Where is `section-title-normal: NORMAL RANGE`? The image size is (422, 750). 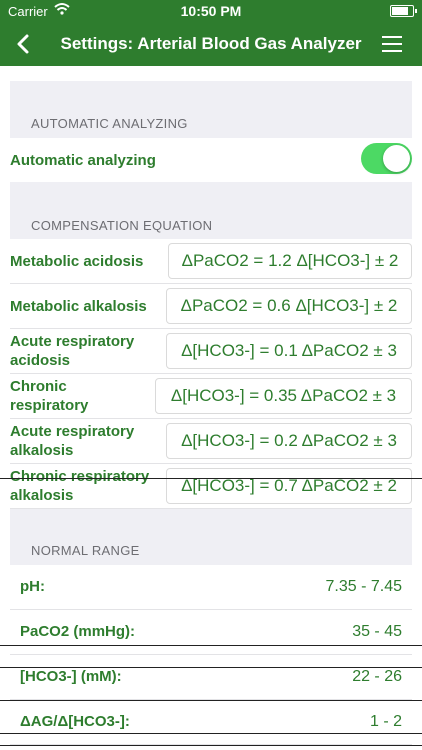
section-title-normal: NORMAL RANGE is located at coordinates (85, 550).